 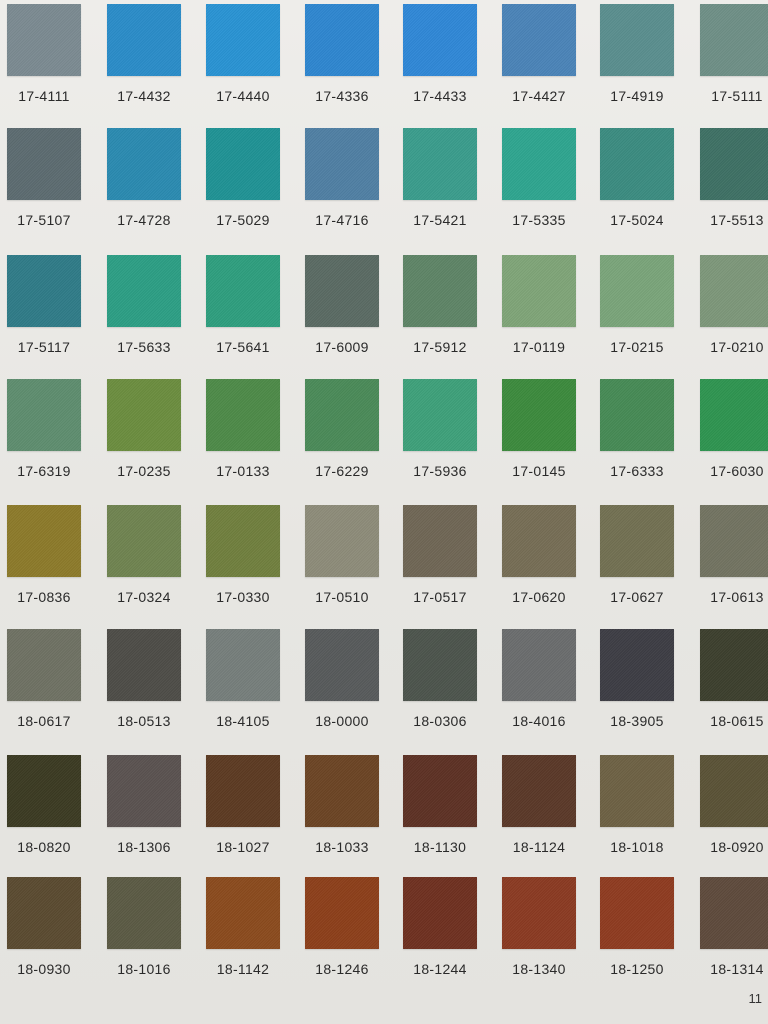 What do you see at coordinates (440, 597) in the screenshot?
I see `color-code-label: 17-0517` at bounding box center [440, 597].